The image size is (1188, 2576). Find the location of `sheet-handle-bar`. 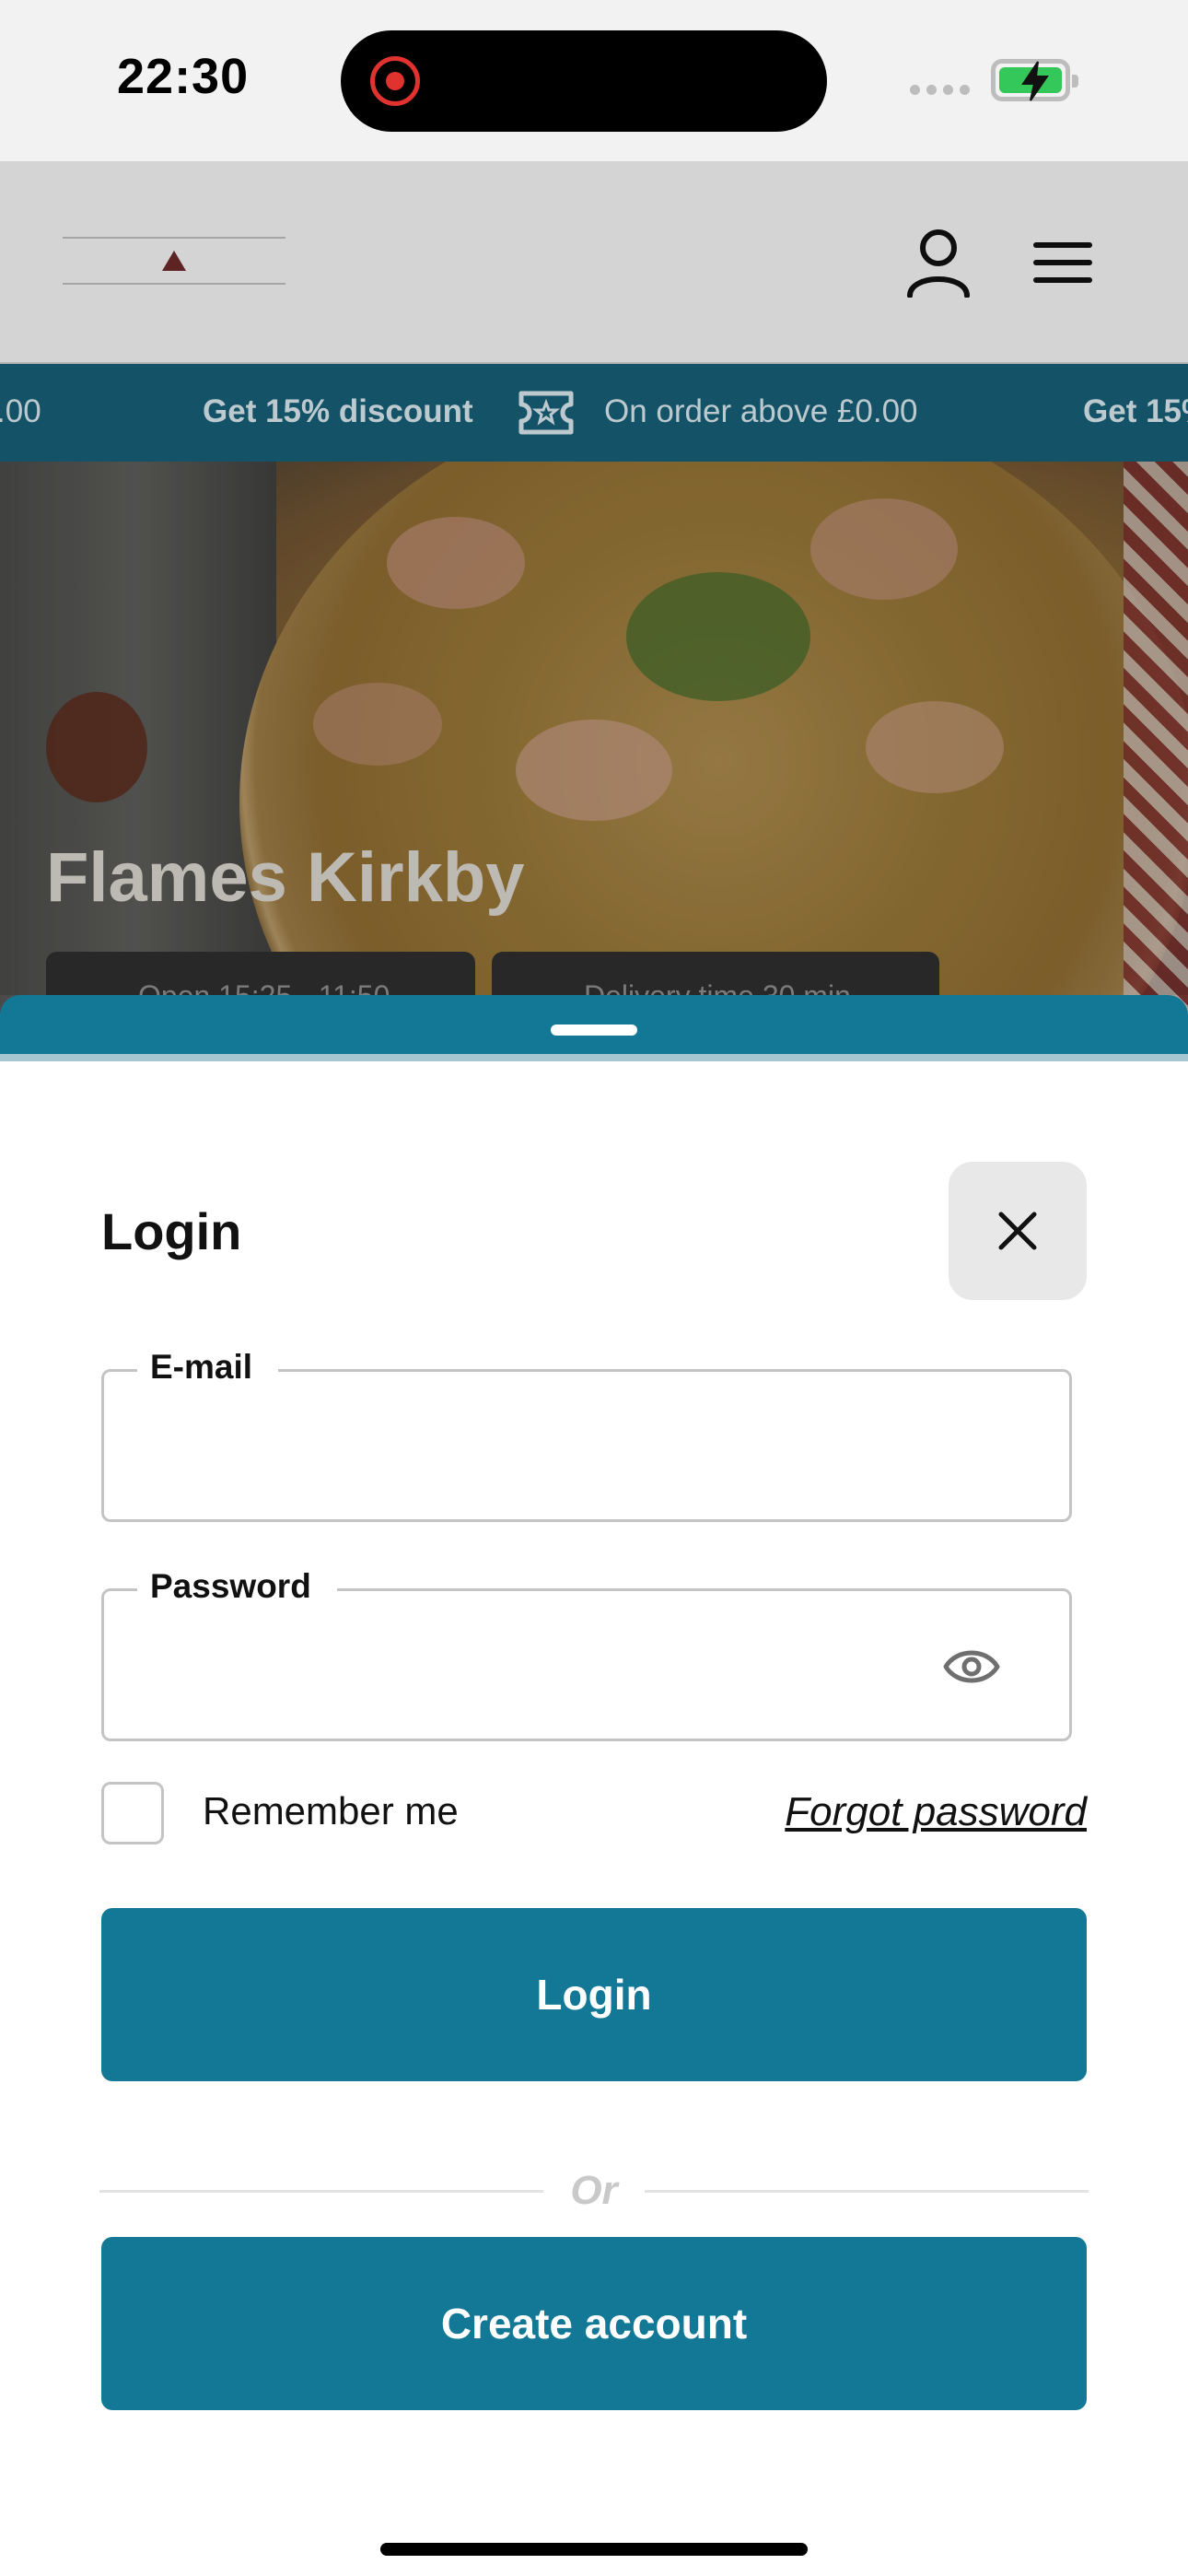

sheet-handle-bar is located at coordinates (594, 1028).